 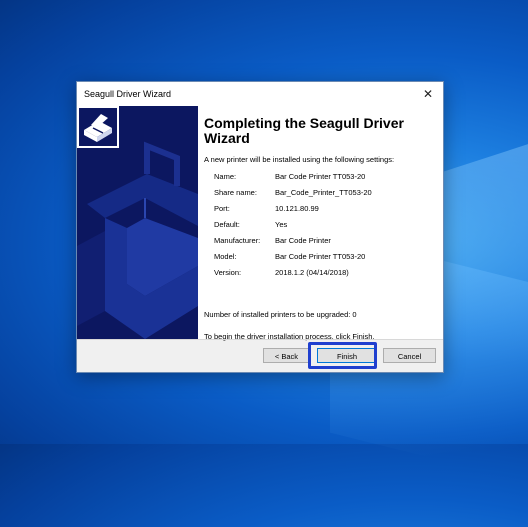 I want to click on setting-label: Port:, so click(x=222, y=208).